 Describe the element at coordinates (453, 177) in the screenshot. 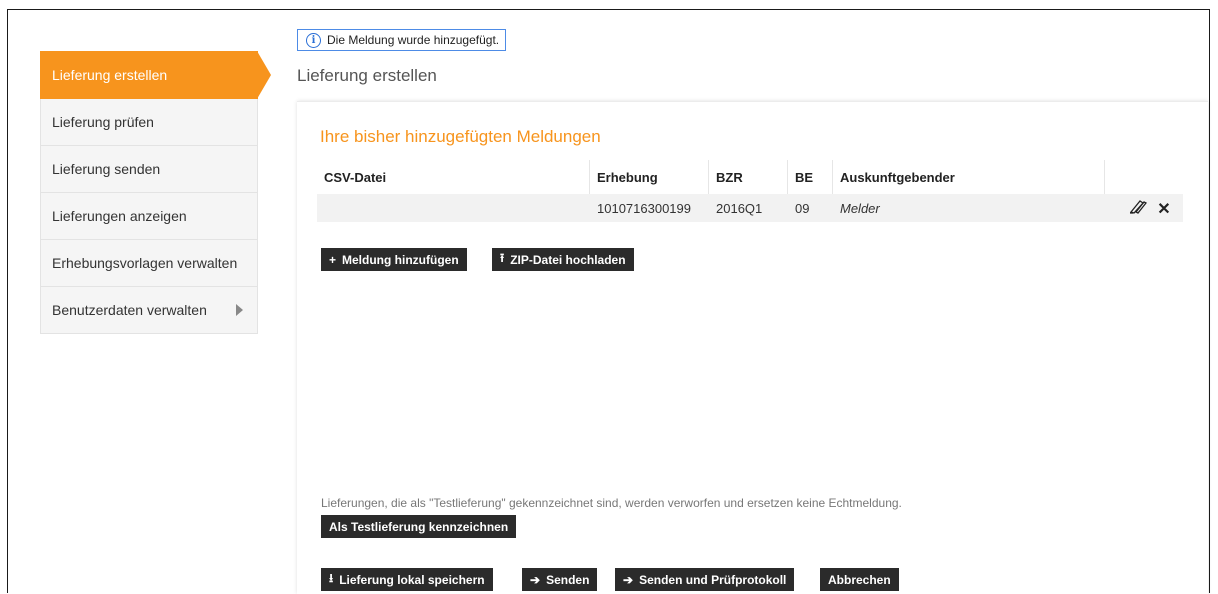

I see `column-header-csv: CSV-Datei` at that location.